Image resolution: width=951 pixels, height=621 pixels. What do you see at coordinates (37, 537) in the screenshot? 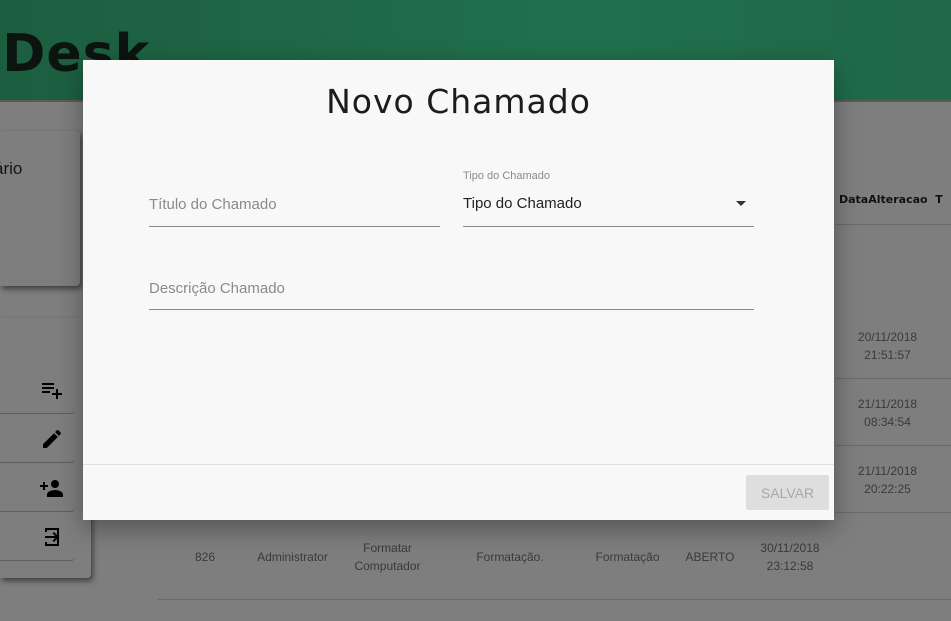
I see `logout-button` at bounding box center [37, 537].